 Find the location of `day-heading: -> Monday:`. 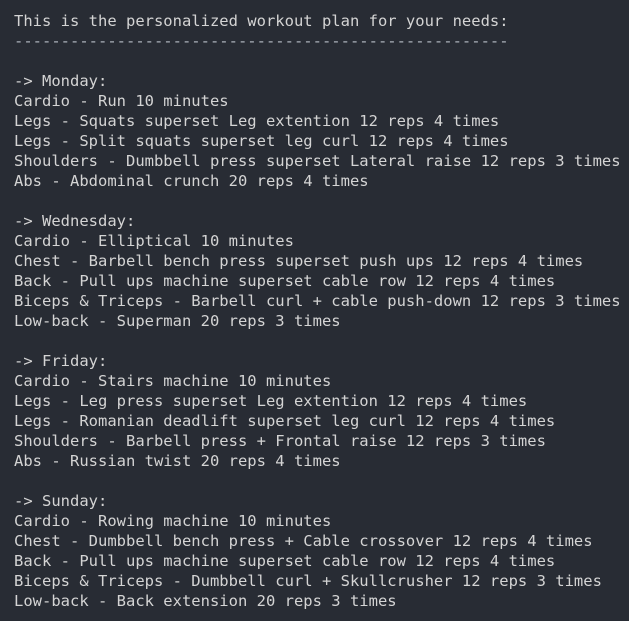

day-heading: -> Monday: is located at coordinates (61, 81).